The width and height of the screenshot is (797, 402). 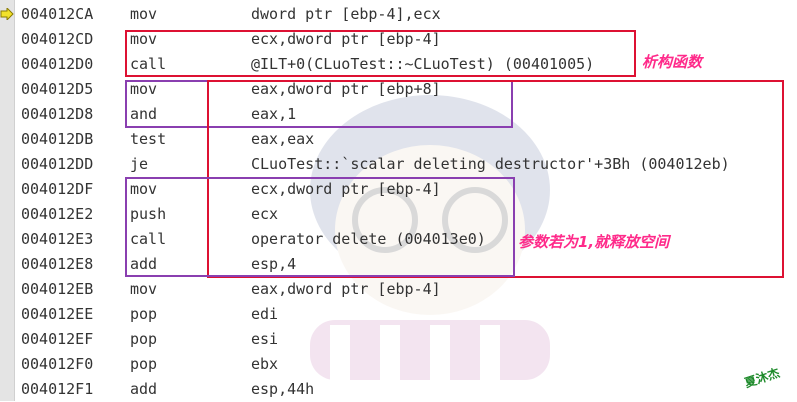 What do you see at coordinates (346, 14) in the screenshot?
I see `instruction-operands: dword ptr [ebp-4],ecx` at bounding box center [346, 14].